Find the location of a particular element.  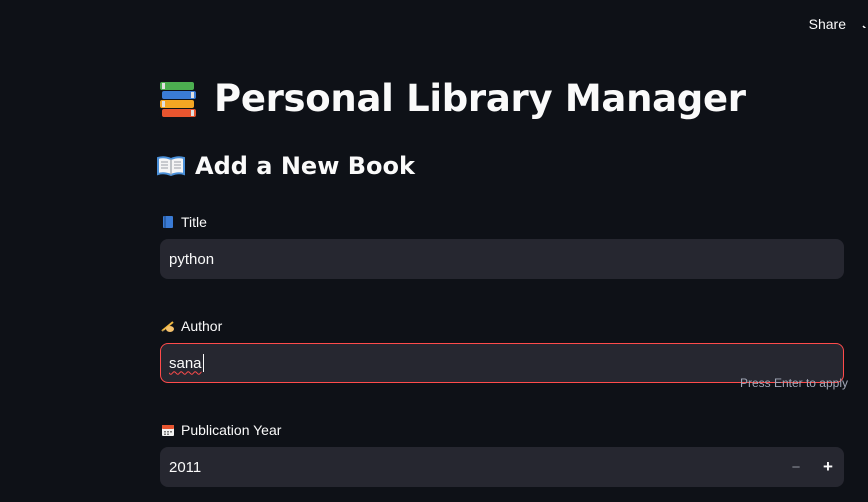

minus-icon: − is located at coordinates (796, 467).